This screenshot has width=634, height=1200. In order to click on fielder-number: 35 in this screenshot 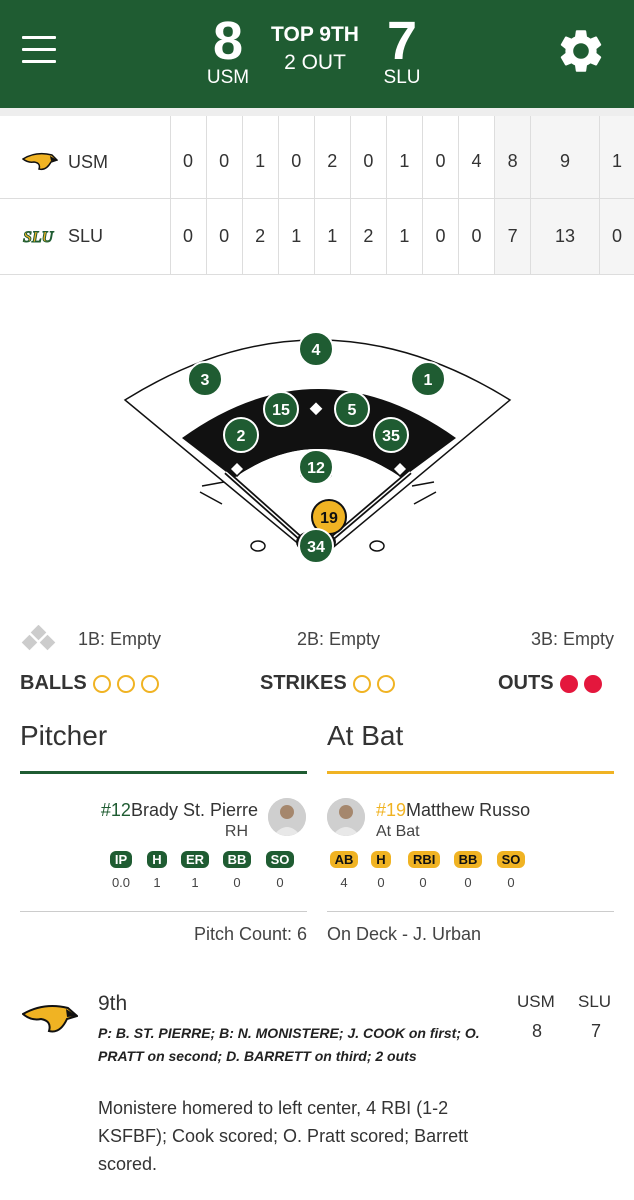, I will do `click(391, 436)`.